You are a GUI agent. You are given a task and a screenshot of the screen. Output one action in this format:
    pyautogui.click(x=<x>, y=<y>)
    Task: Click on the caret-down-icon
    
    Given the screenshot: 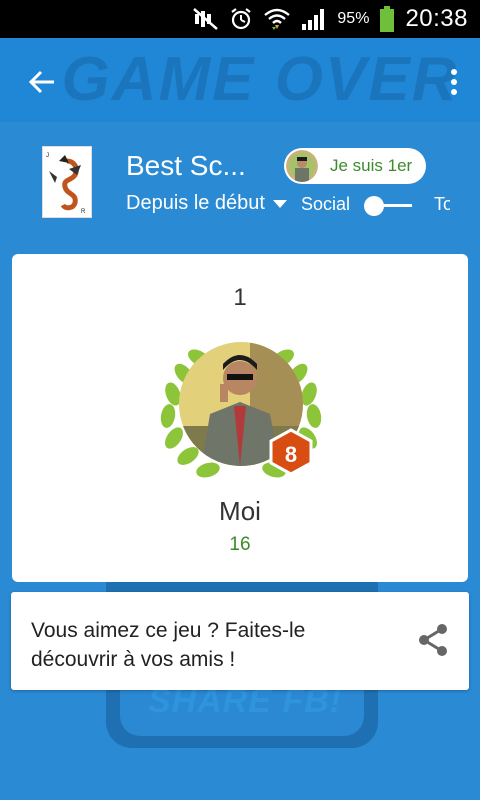 What is the action you would take?
    pyautogui.click(x=279, y=203)
    